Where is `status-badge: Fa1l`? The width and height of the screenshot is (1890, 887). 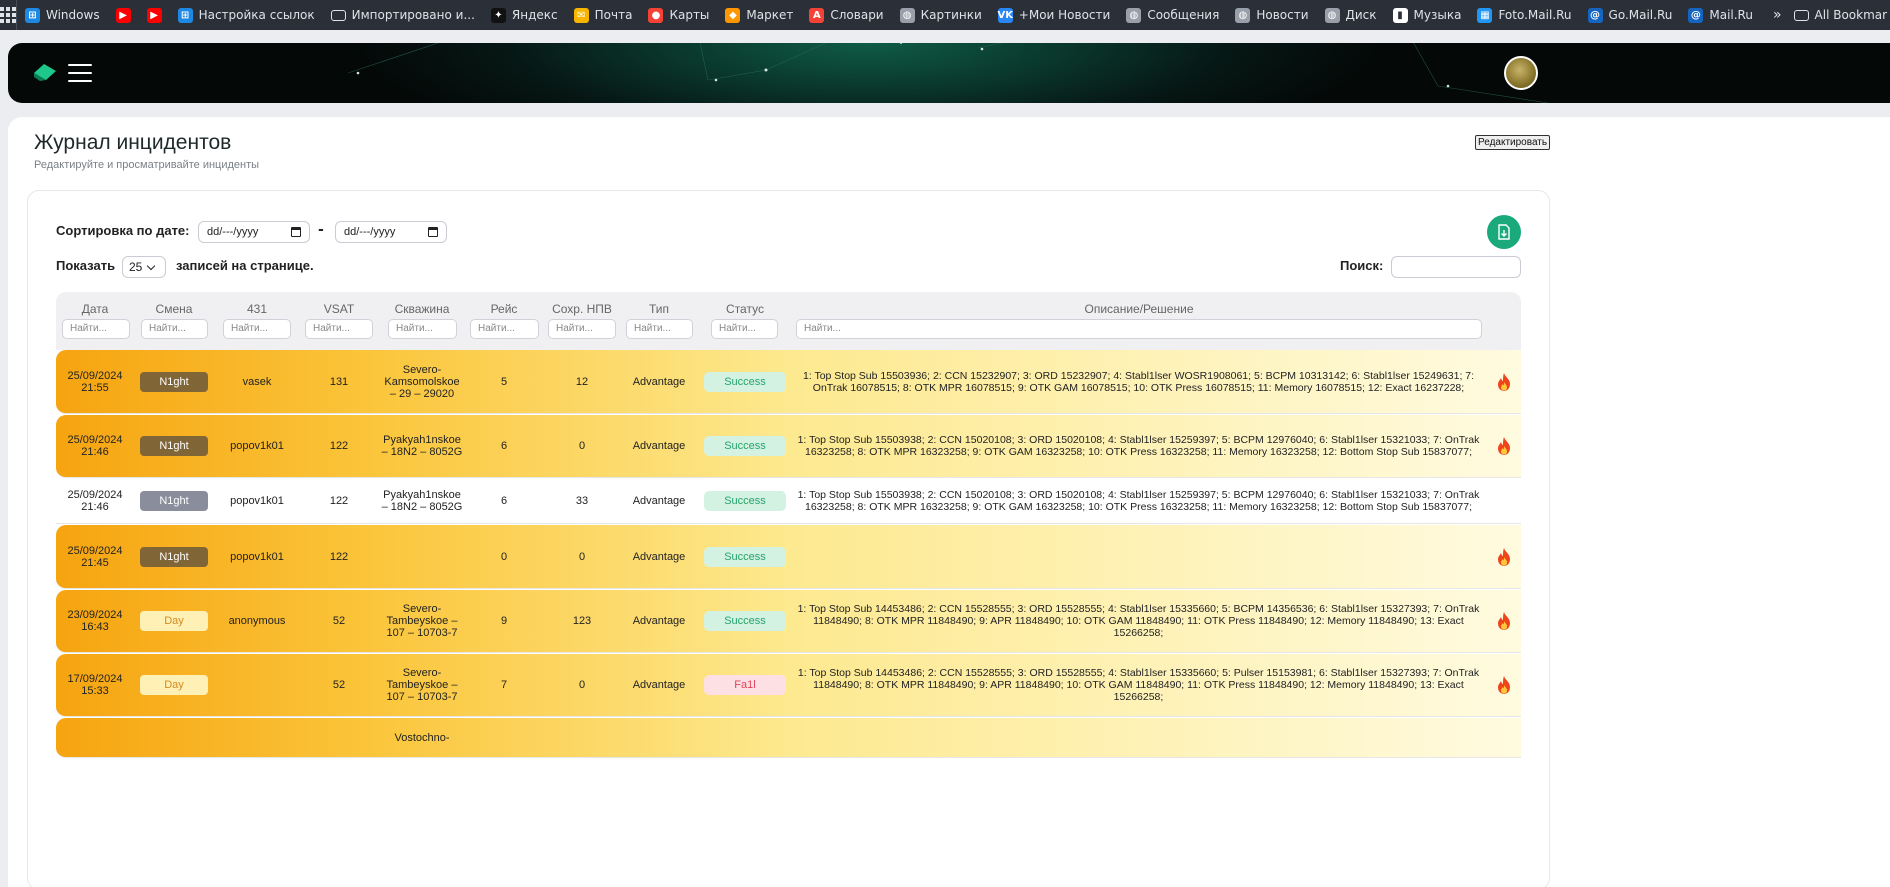
status-badge: Fa1l is located at coordinates (745, 685).